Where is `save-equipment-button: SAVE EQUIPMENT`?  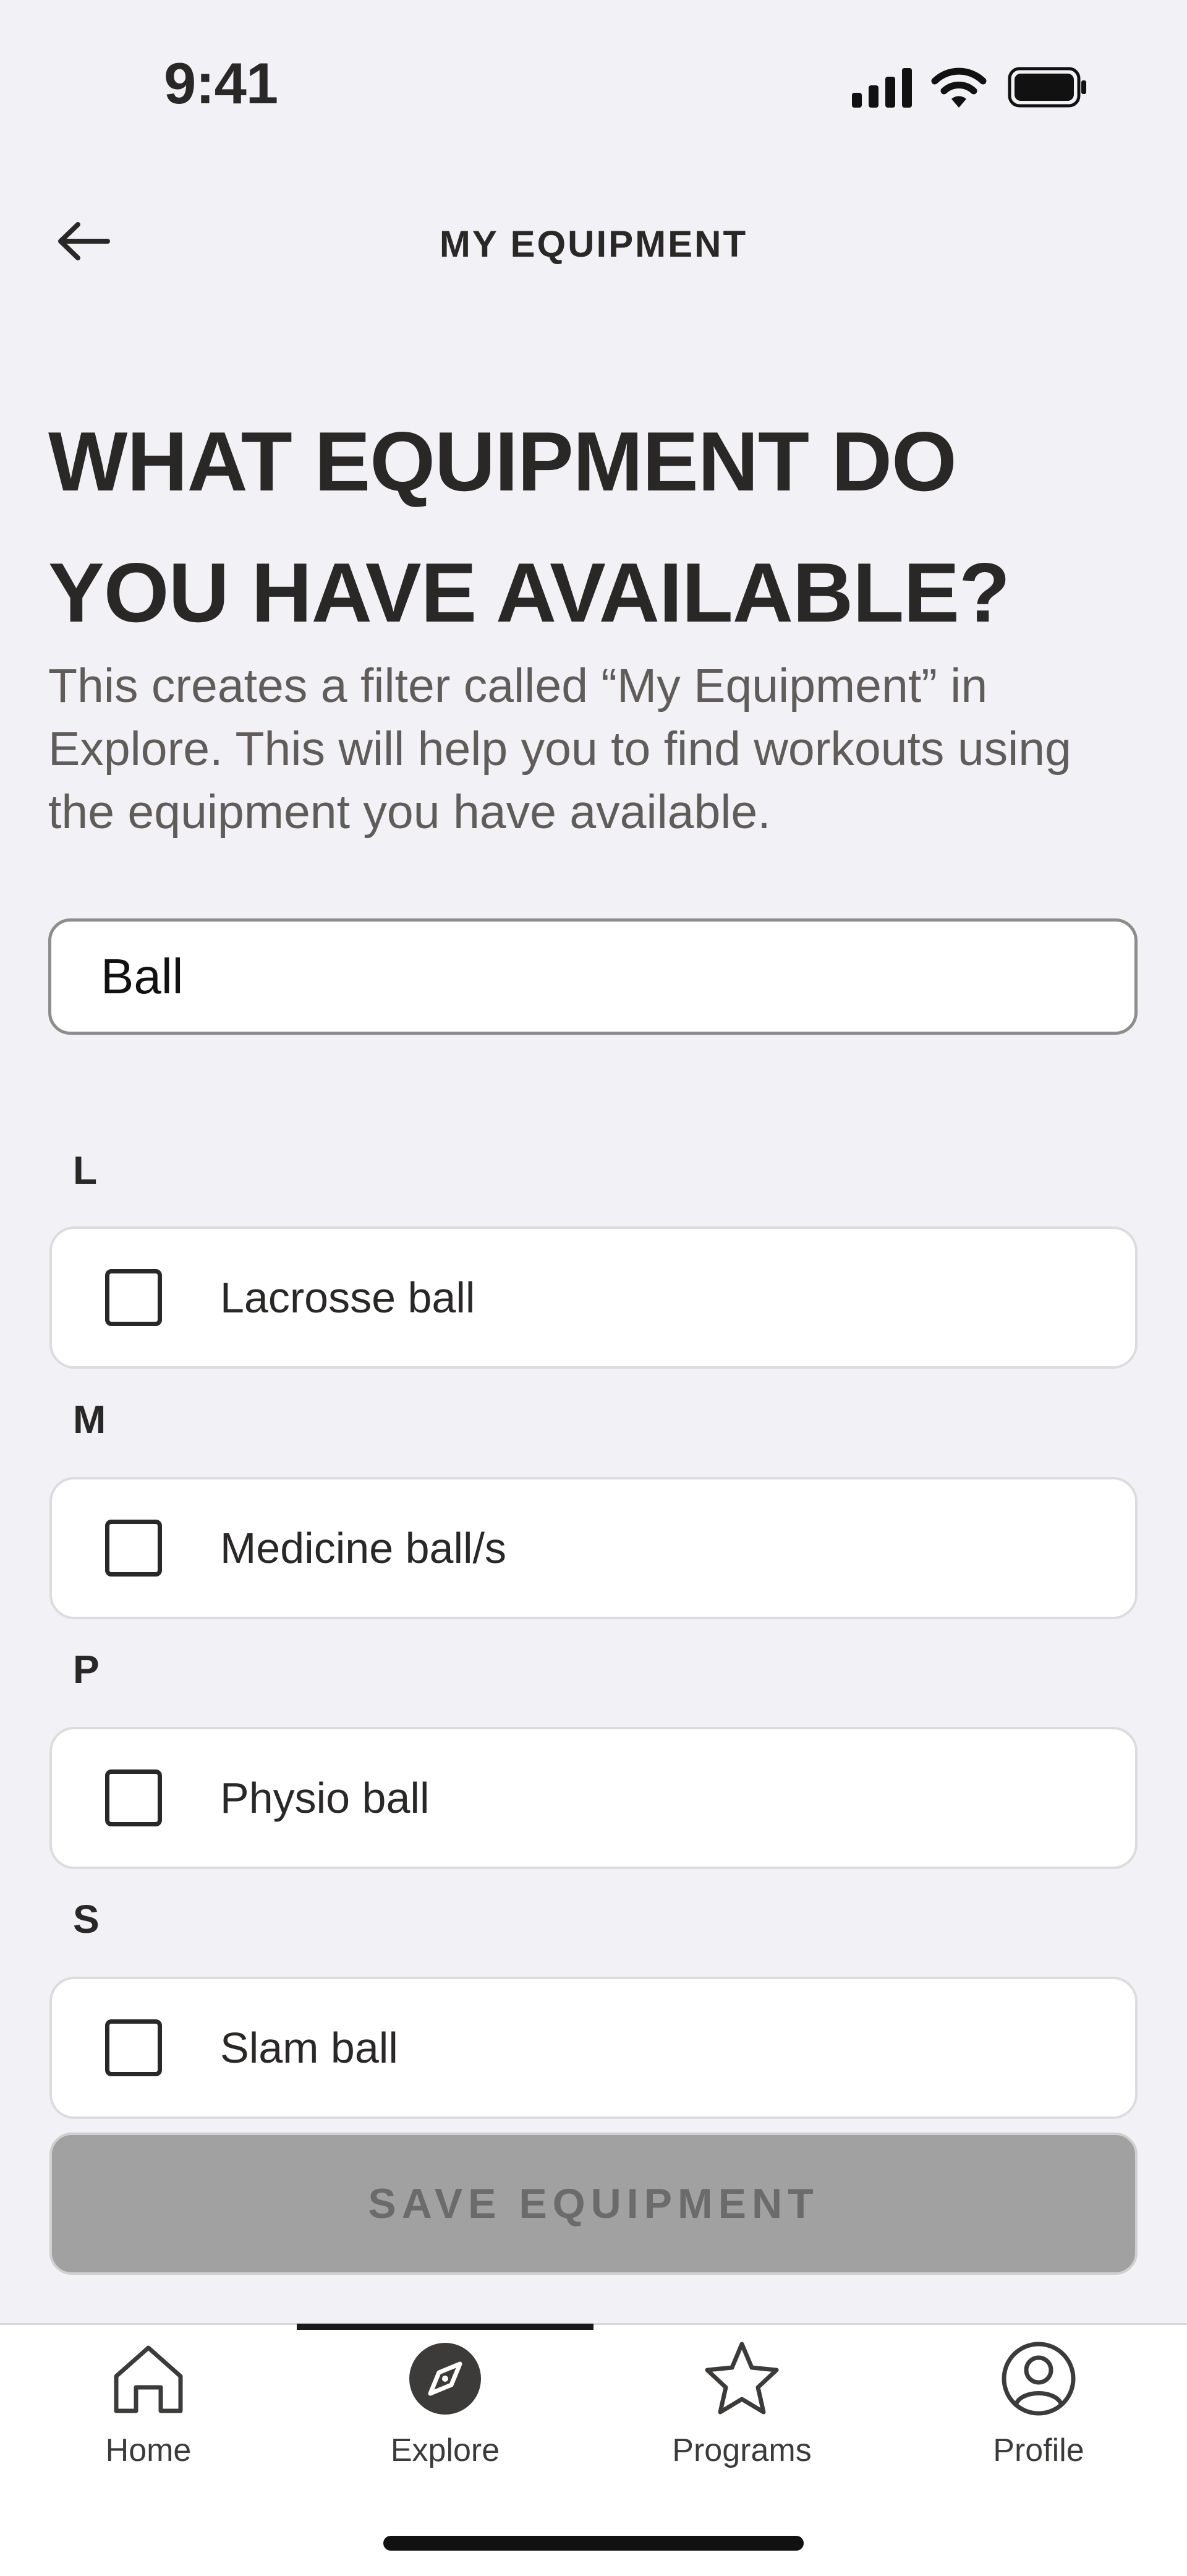 save-equipment-button: SAVE EQUIPMENT is located at coordinates (593, 2204).